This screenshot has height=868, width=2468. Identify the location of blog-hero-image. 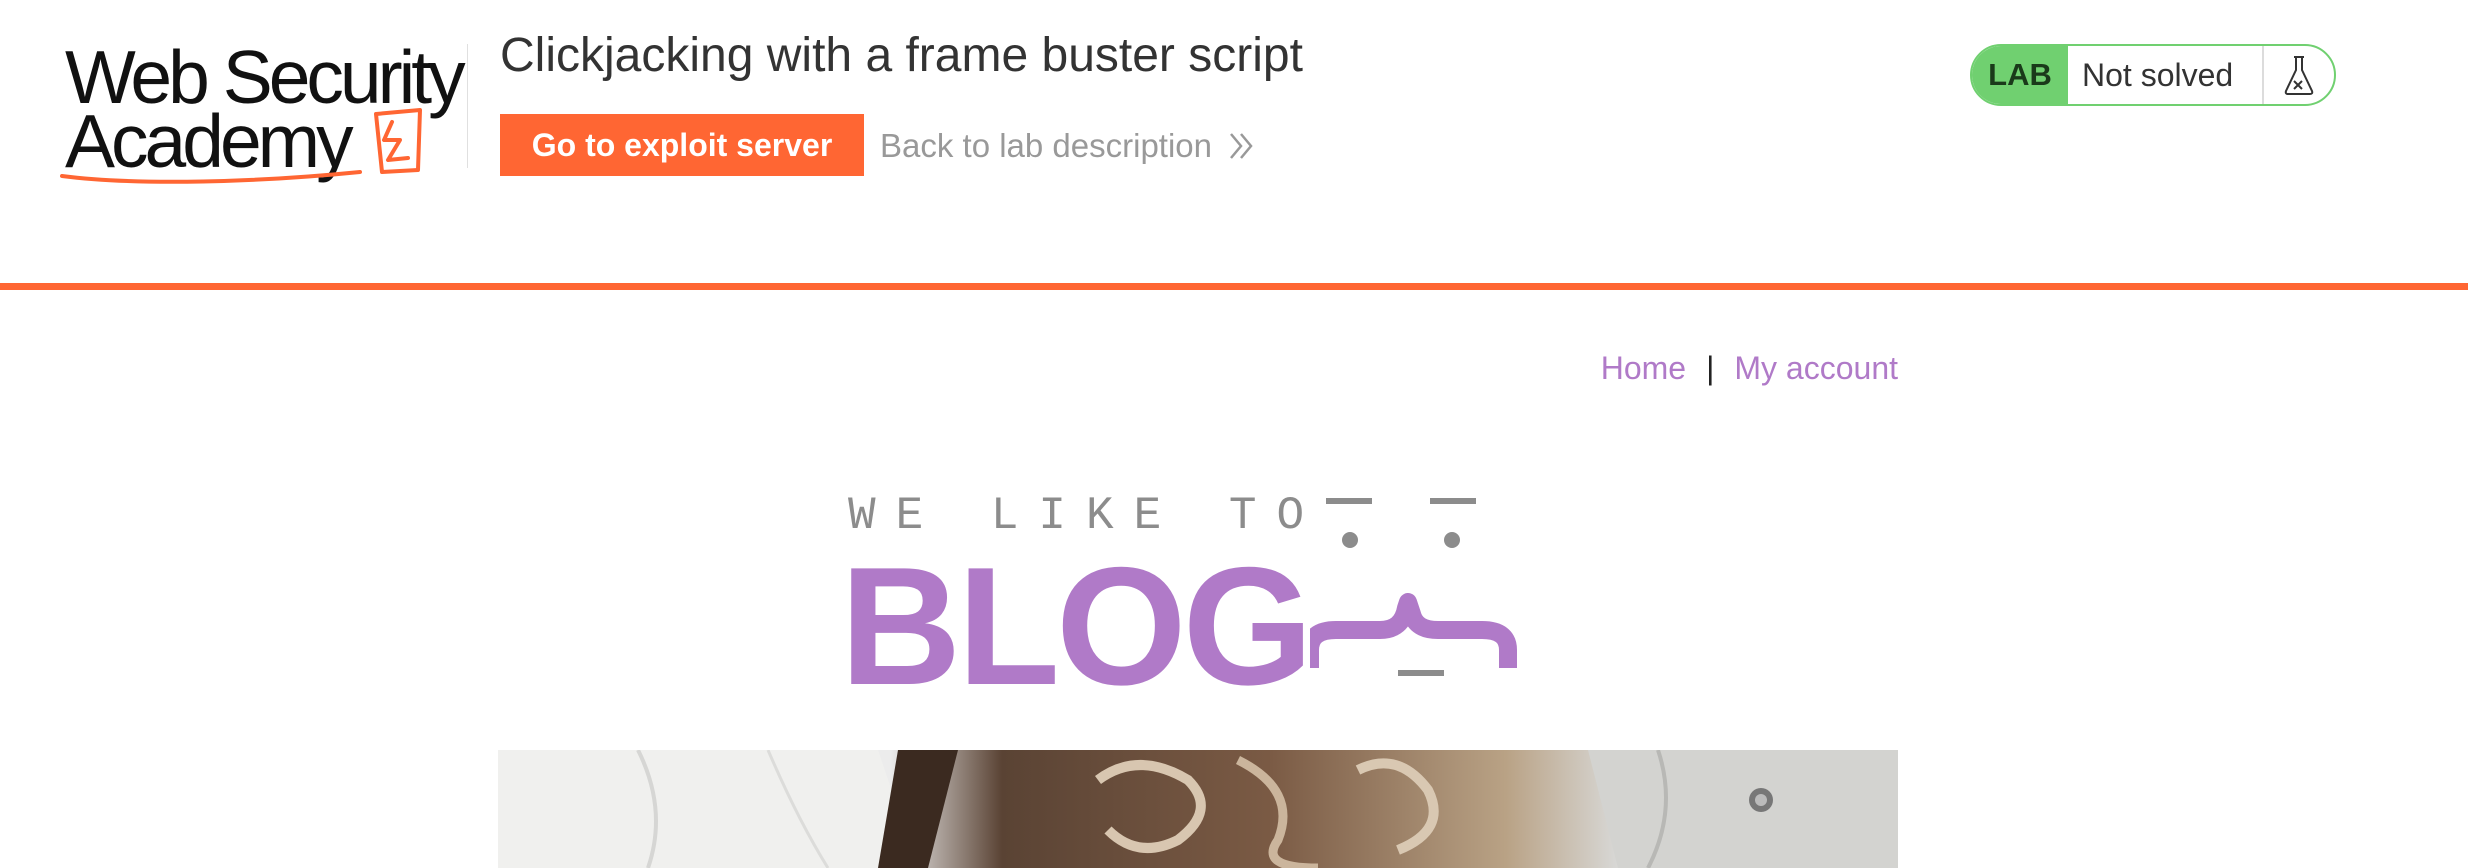
(1198, 809).